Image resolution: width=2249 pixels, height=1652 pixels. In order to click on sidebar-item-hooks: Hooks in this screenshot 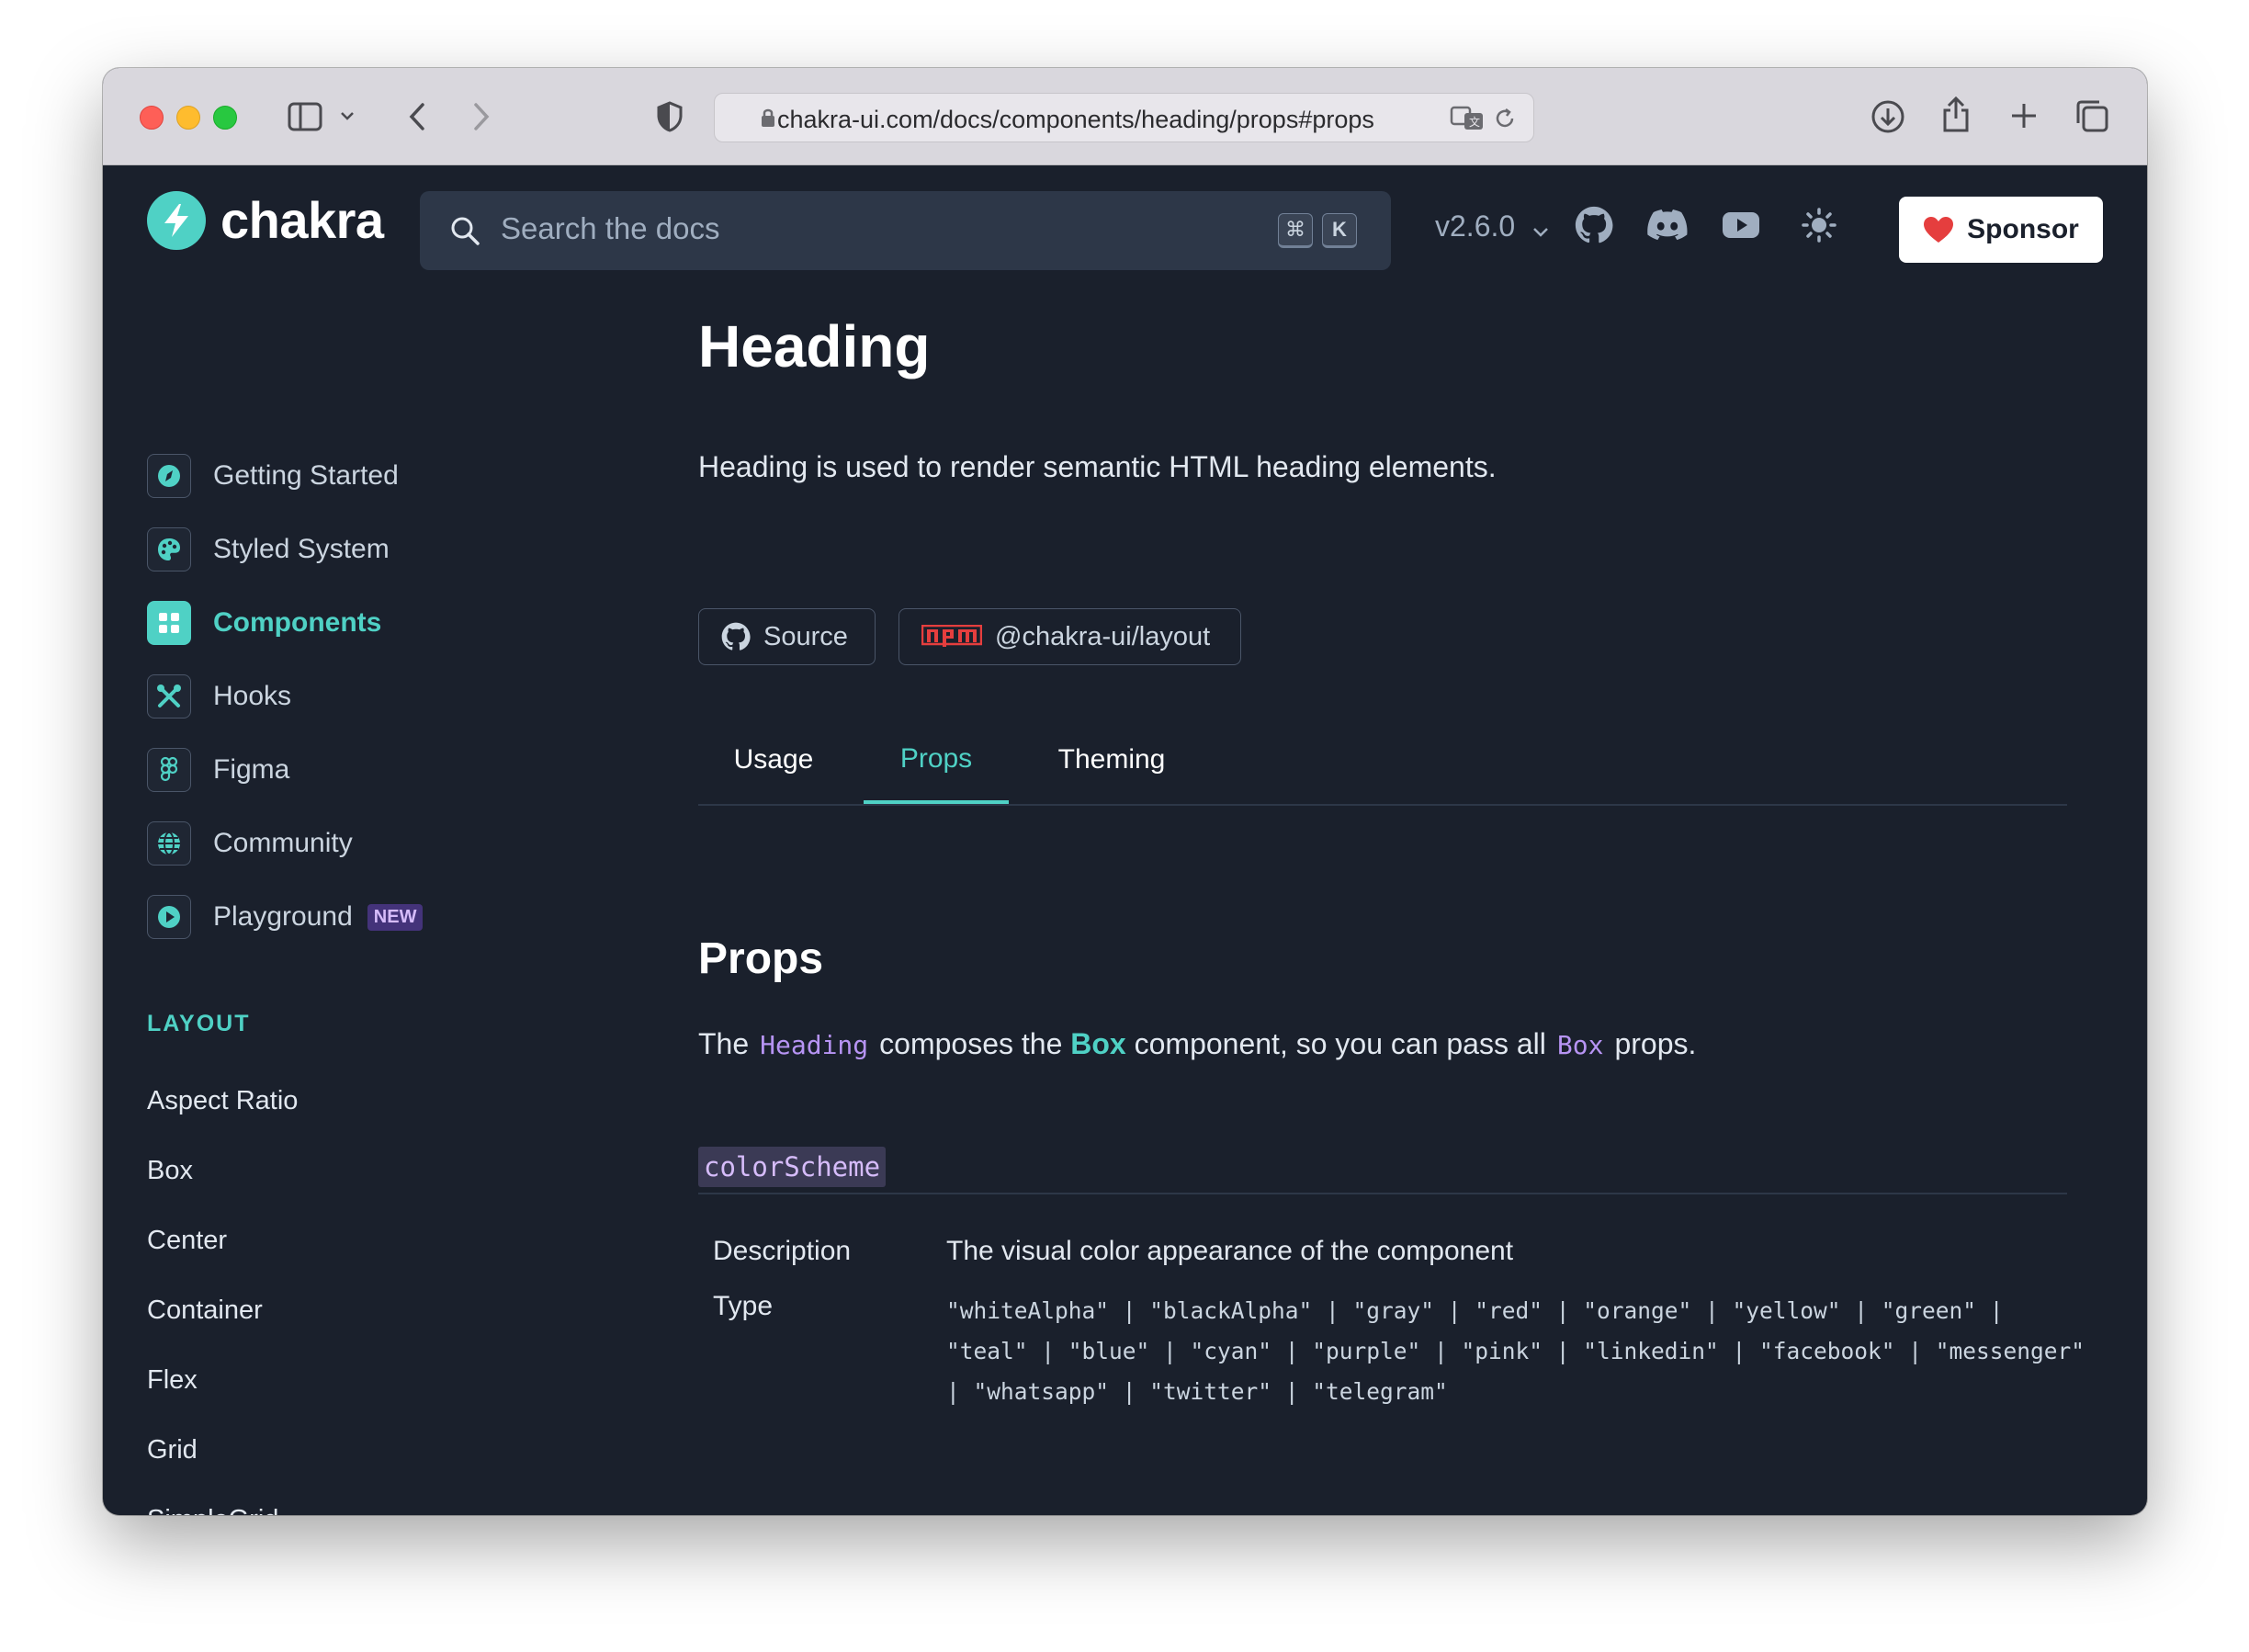, I will do `click(219, 696)`.